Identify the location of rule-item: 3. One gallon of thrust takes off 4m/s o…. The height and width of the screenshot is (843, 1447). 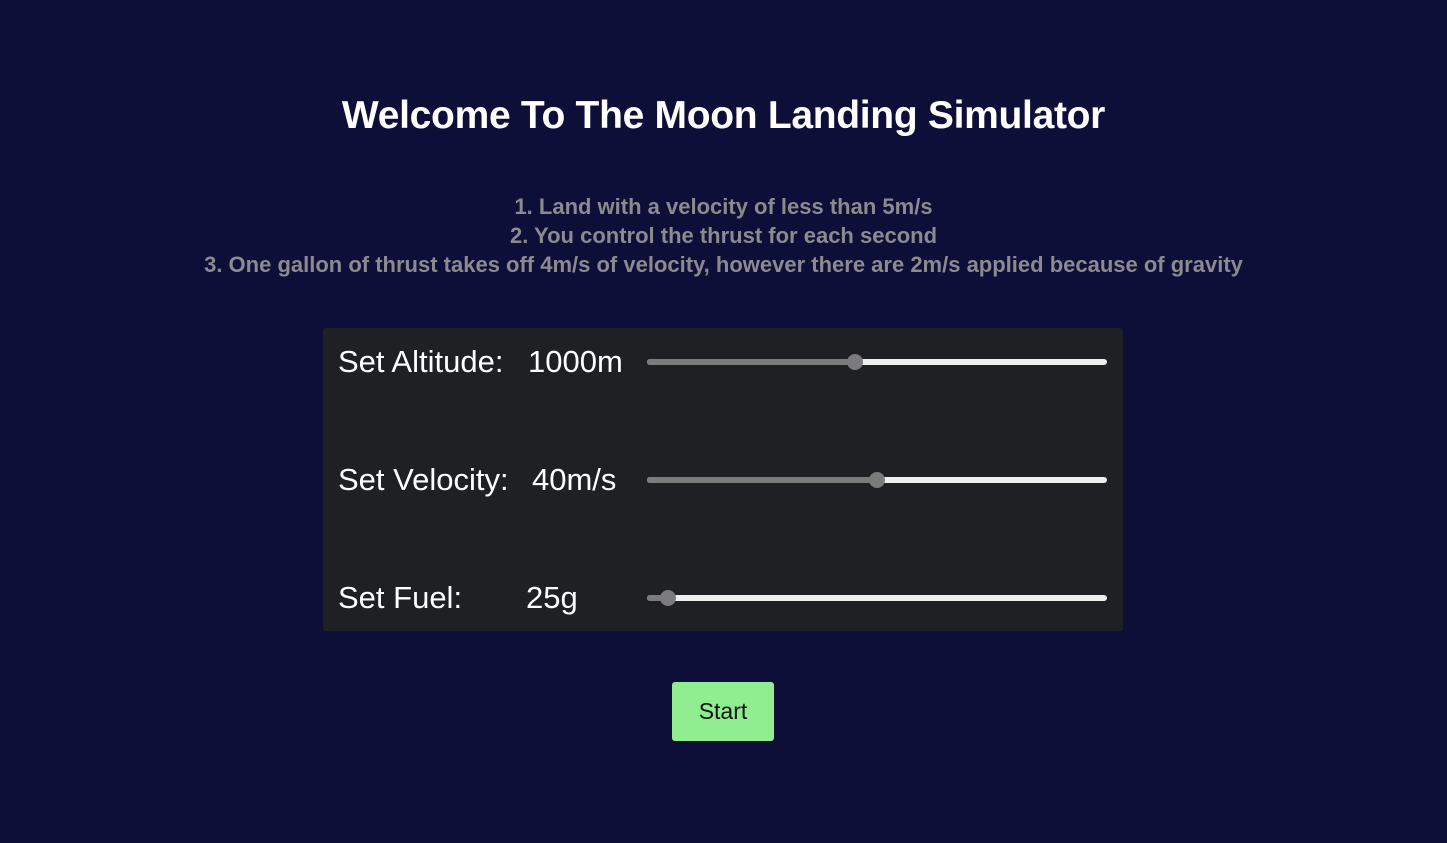
(723, 264).